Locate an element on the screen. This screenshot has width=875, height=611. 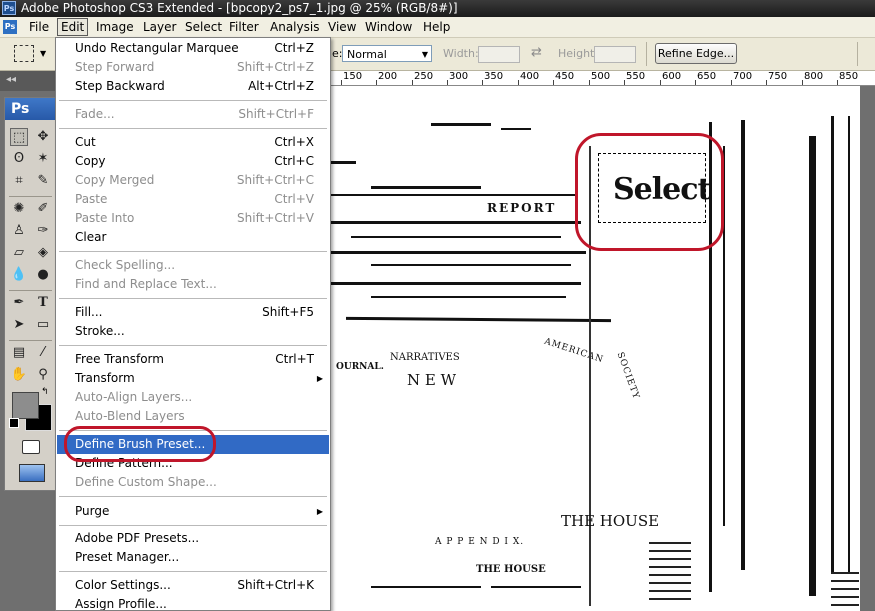
menu-filter: Filter is located at coordinates (244, 27).